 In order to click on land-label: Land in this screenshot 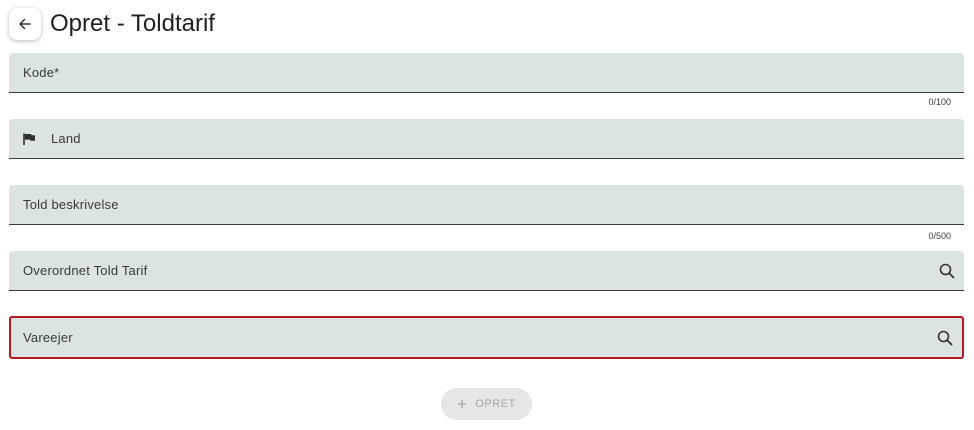, I will do `click(66, 138)`.